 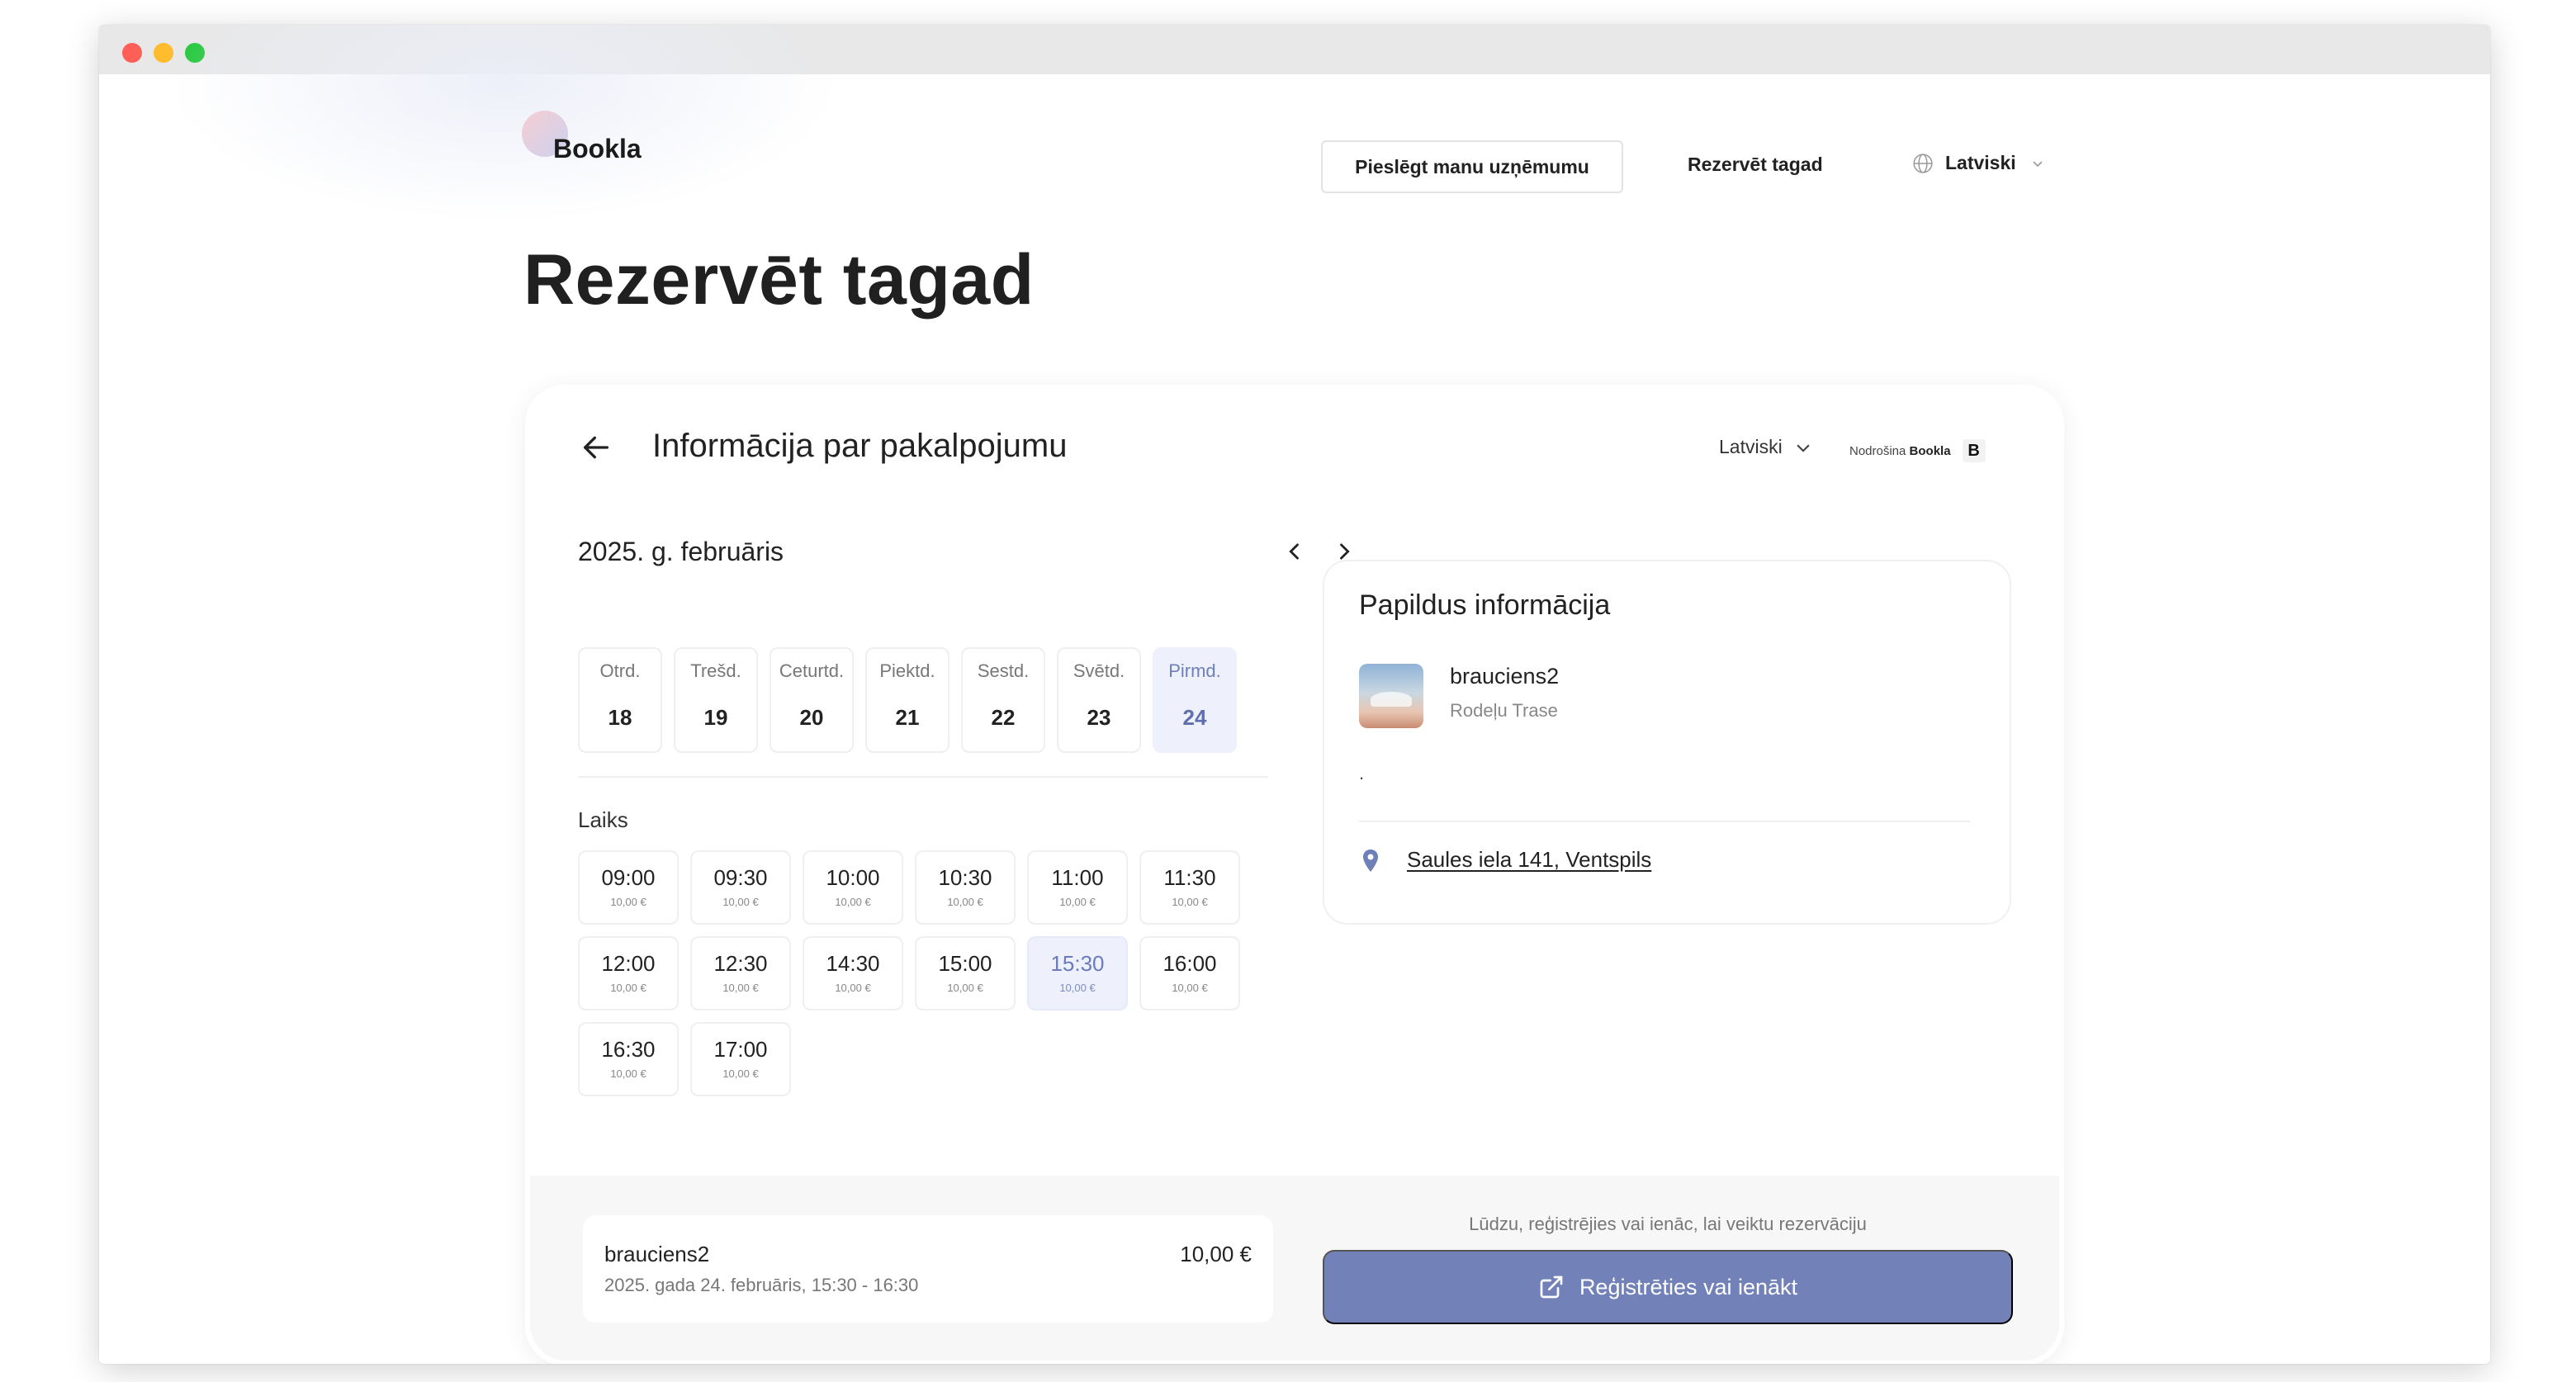 I want to click on calendar-month: 2025. g. februāris, so click(x=681, y=551).